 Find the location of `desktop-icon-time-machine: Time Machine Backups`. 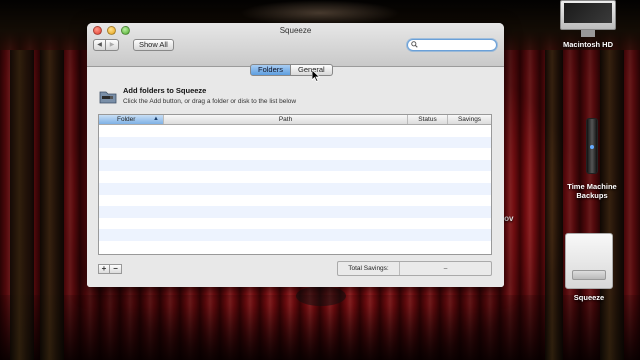

desktop-icon-time-machine: Time Machine Backups is located at coordinates (592, 159).